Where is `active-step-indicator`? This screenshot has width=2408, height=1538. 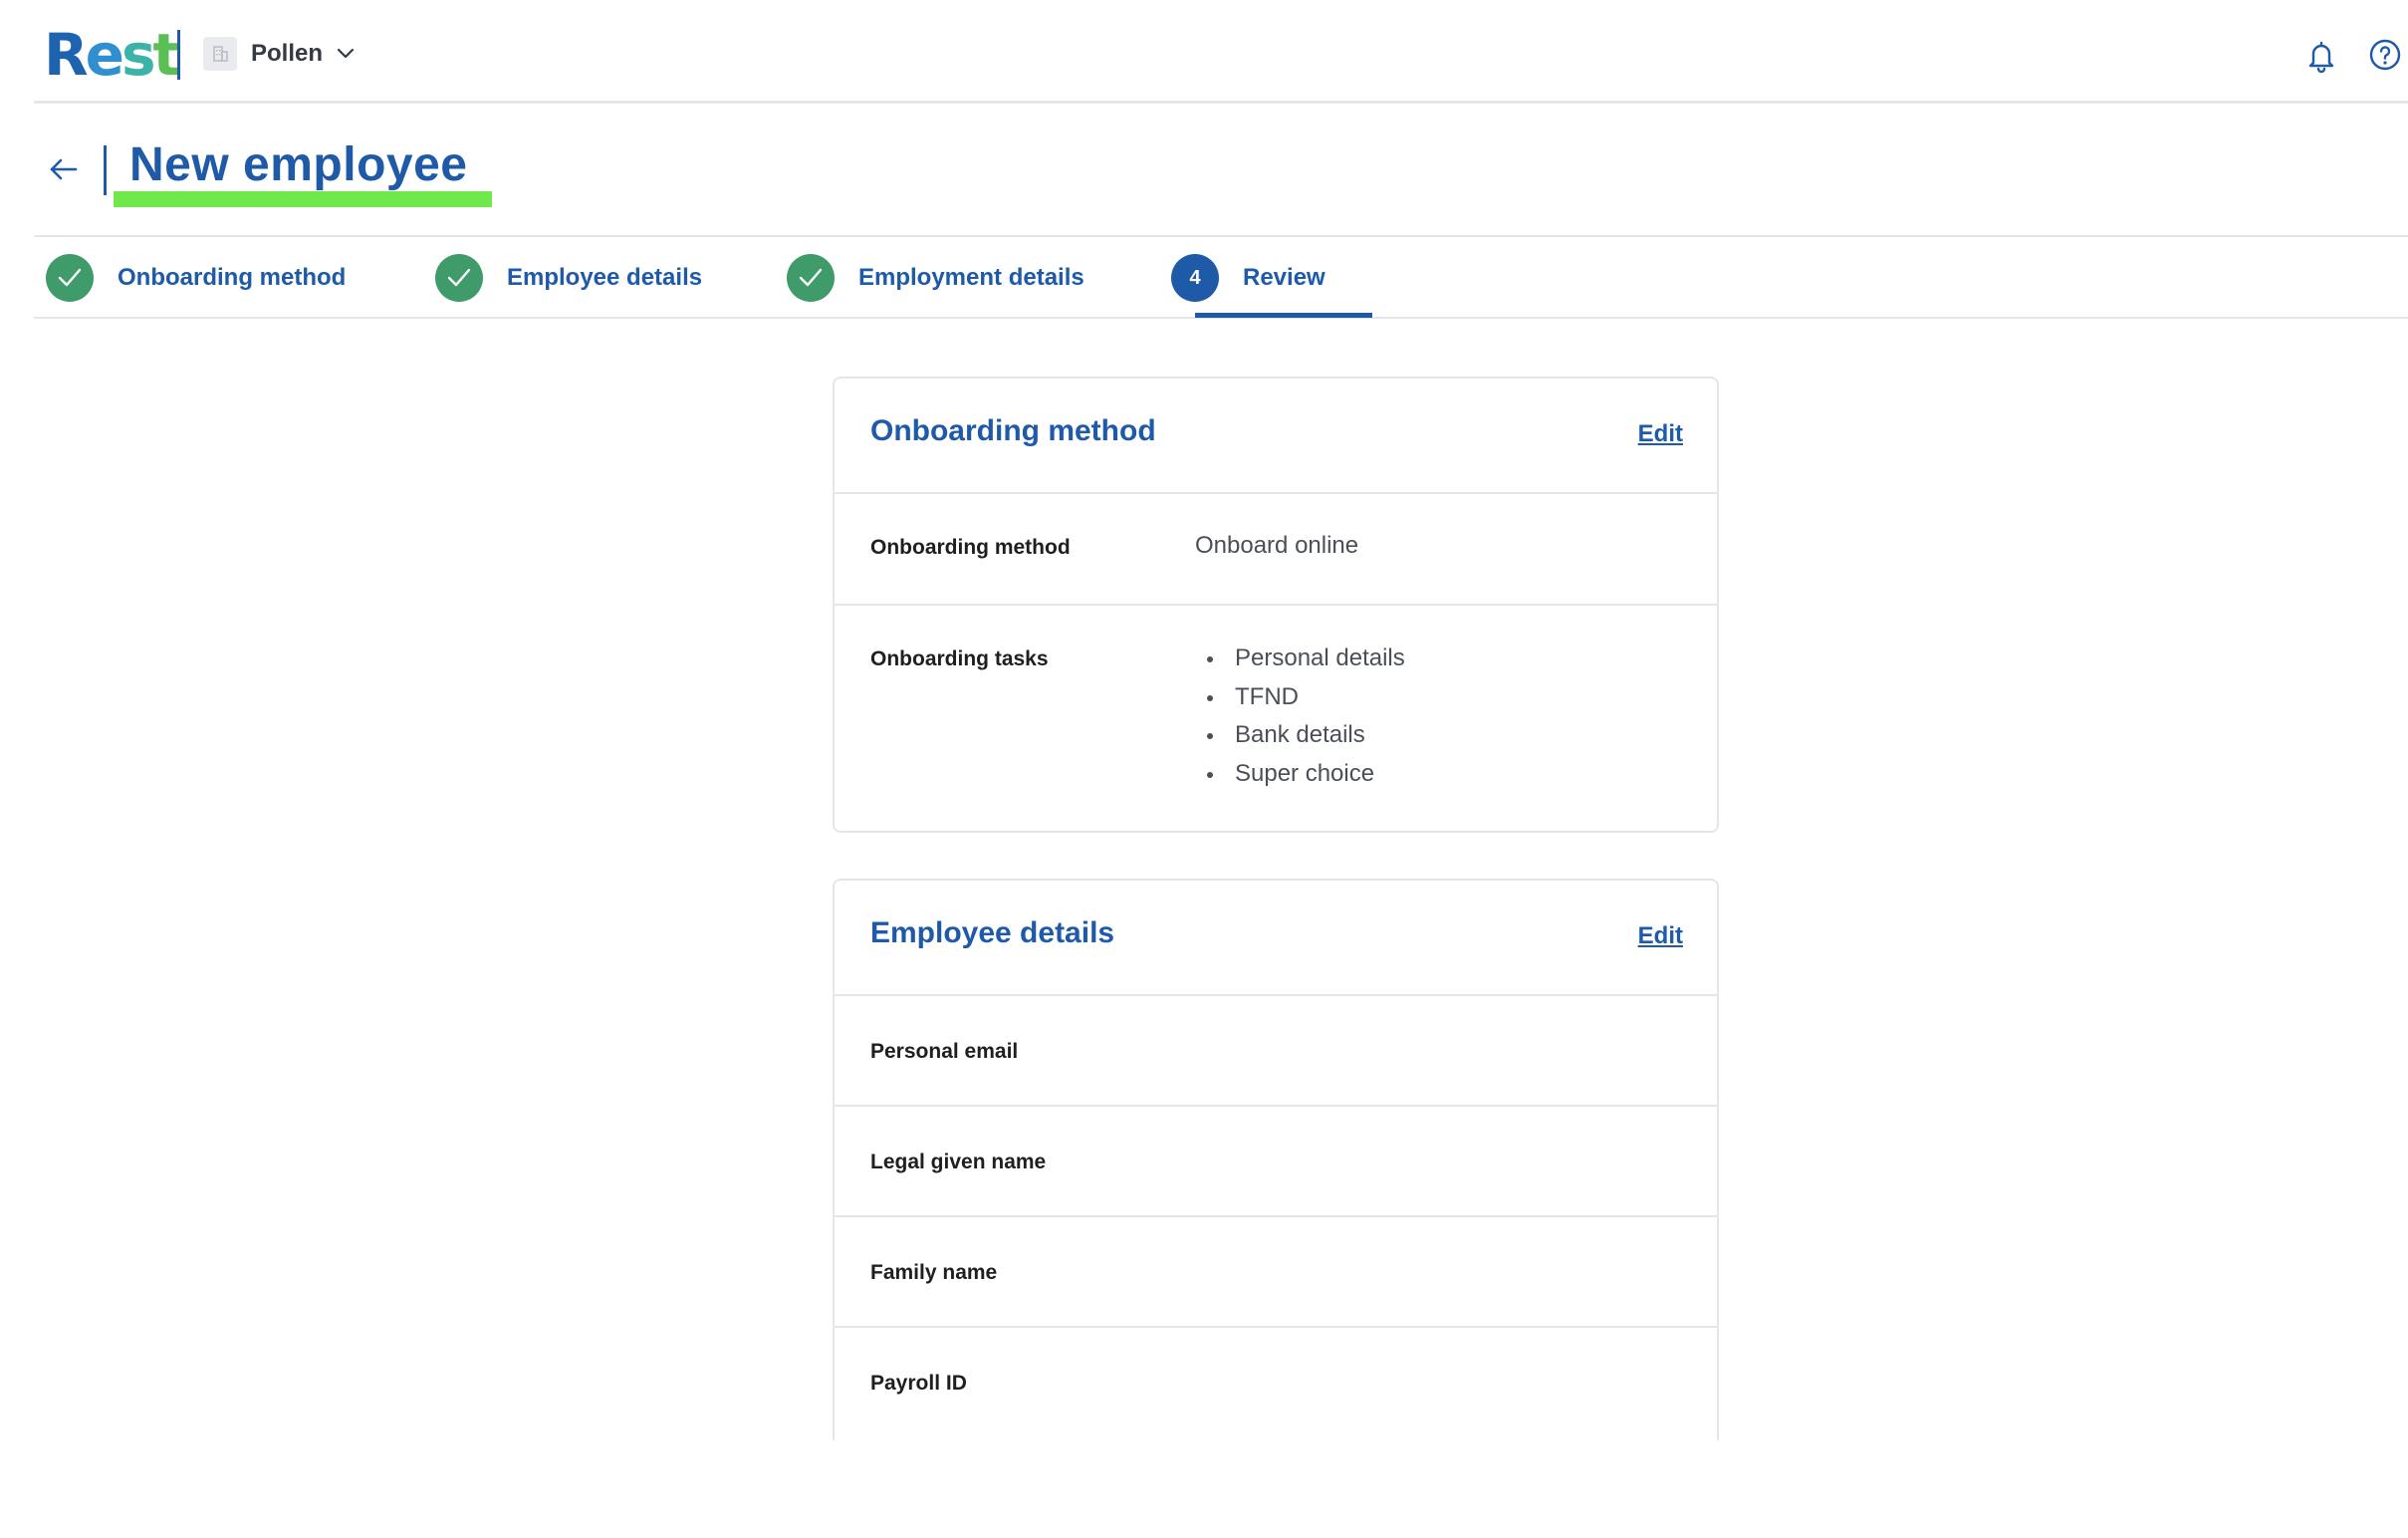
active-step-indicator is located at coordinates (1283, 316).